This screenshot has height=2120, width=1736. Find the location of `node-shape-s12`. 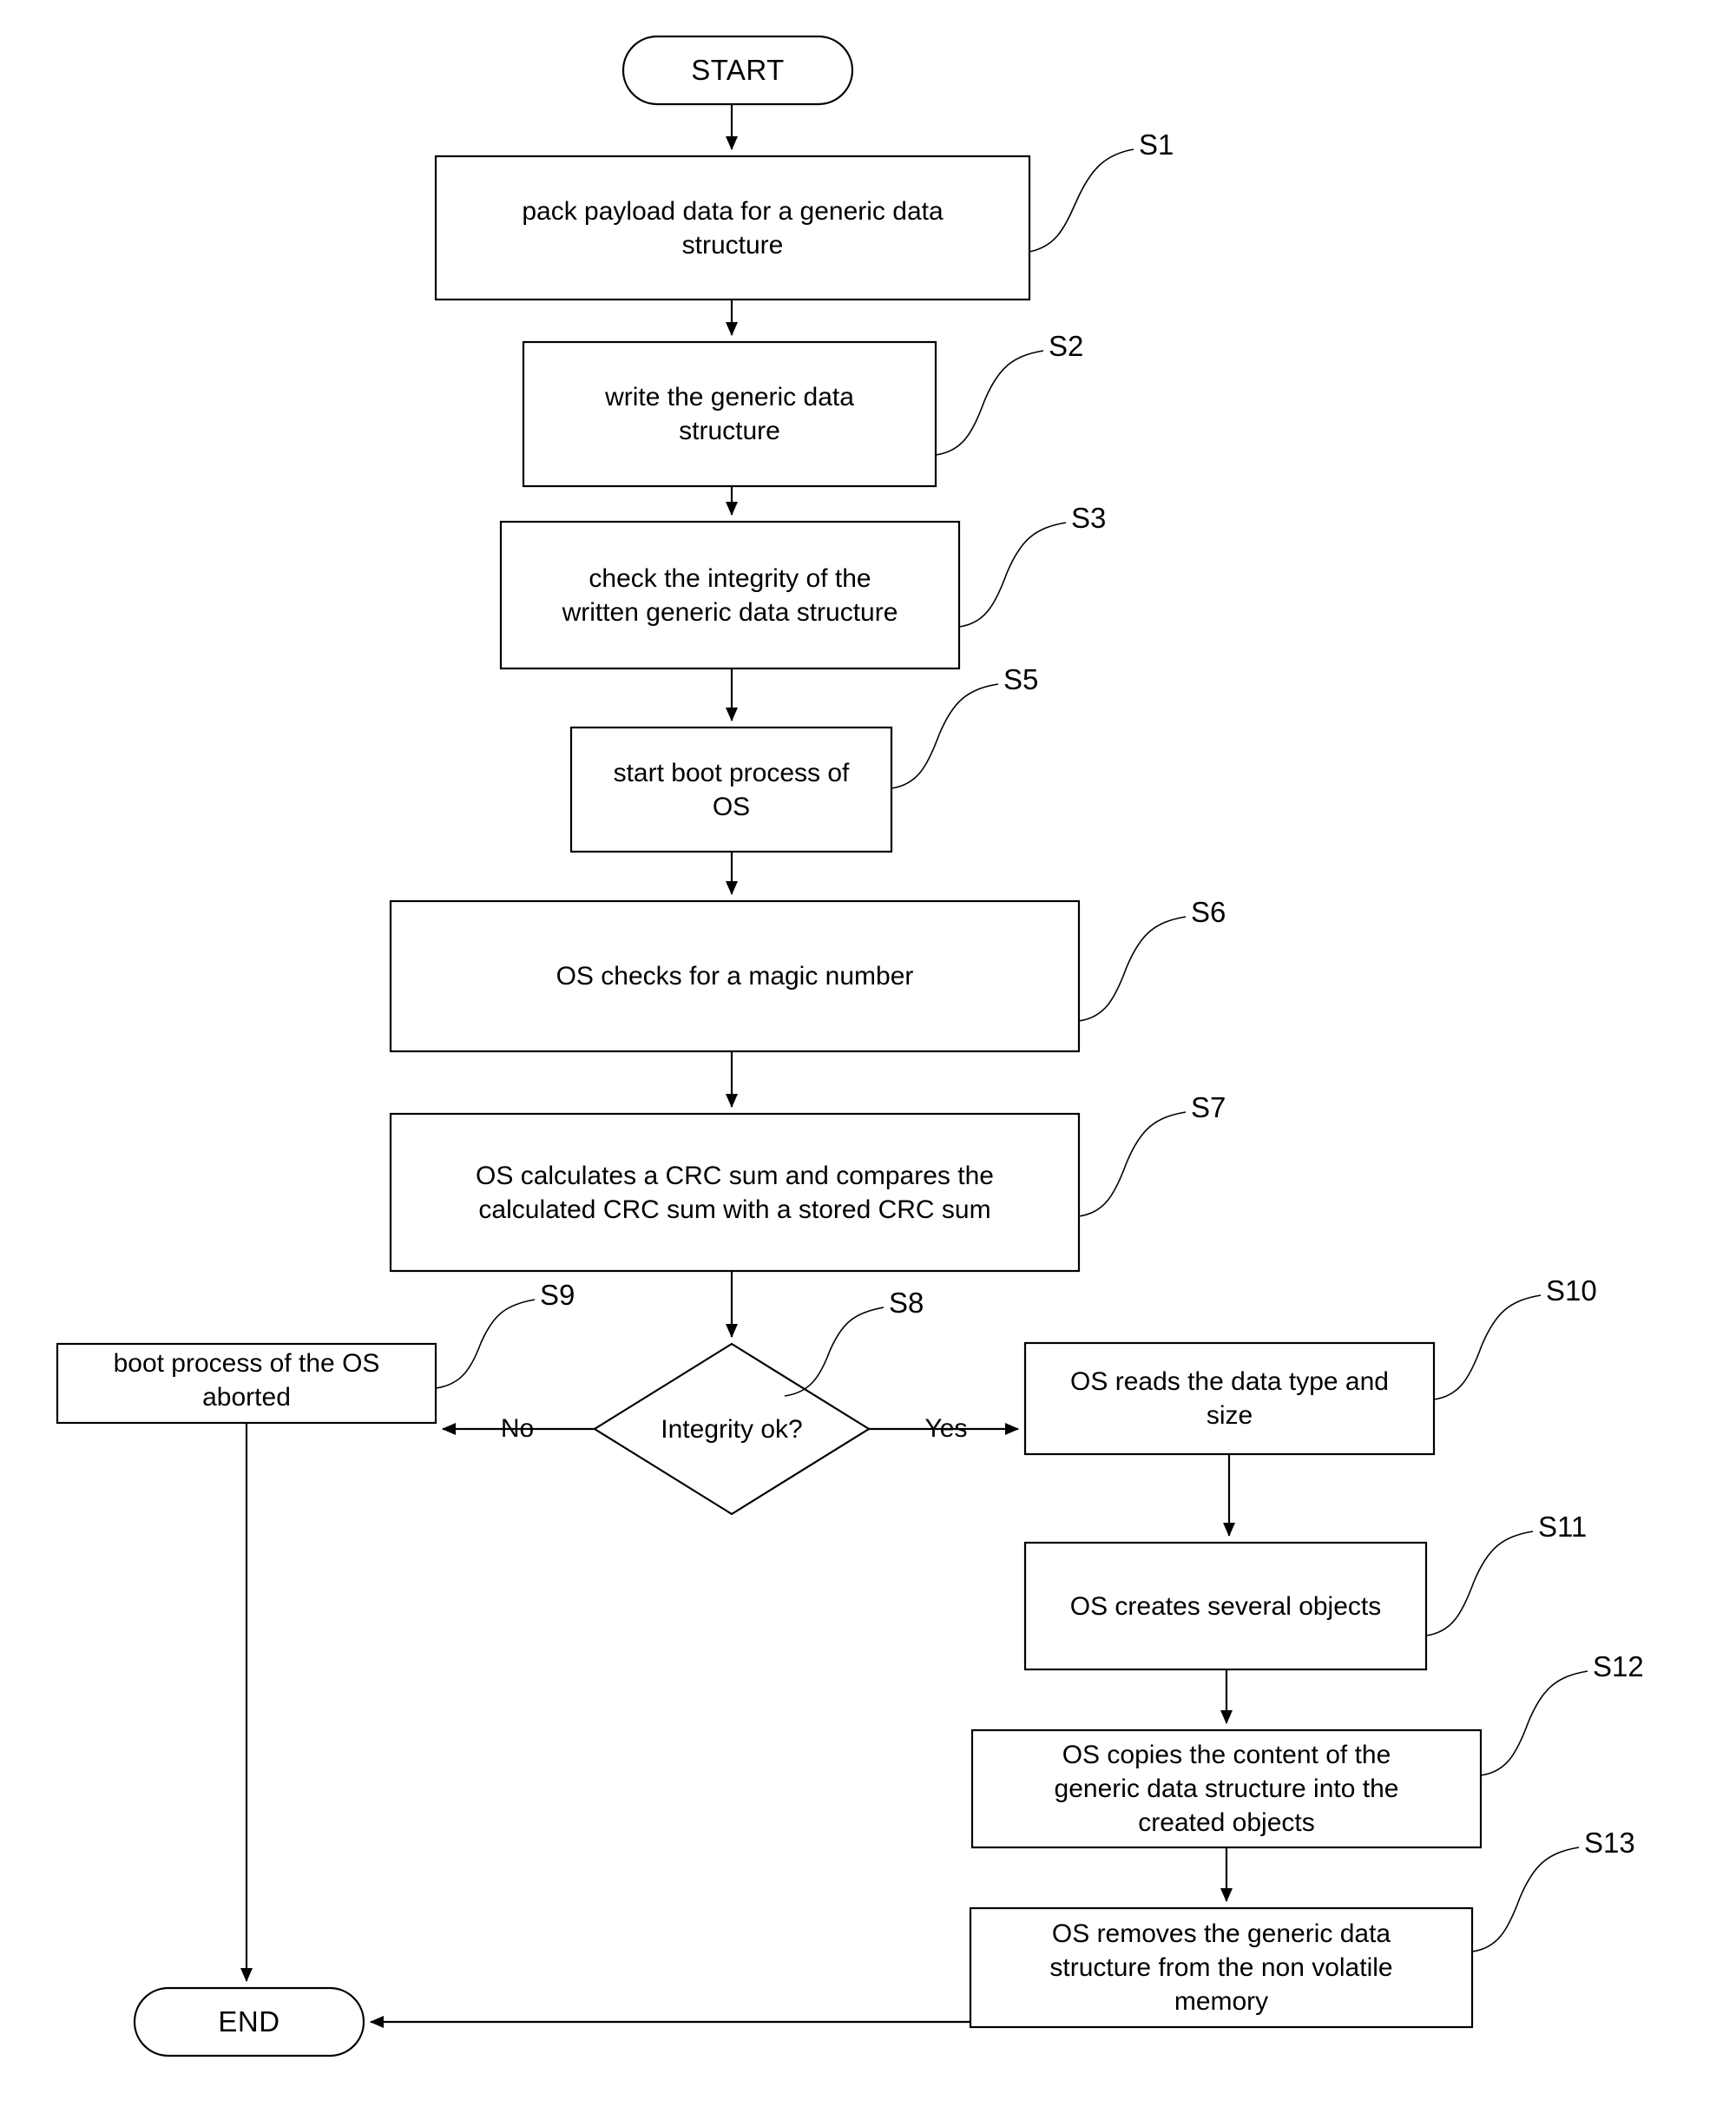

node-shape-s12 is located at coordinates (1226, 1788).